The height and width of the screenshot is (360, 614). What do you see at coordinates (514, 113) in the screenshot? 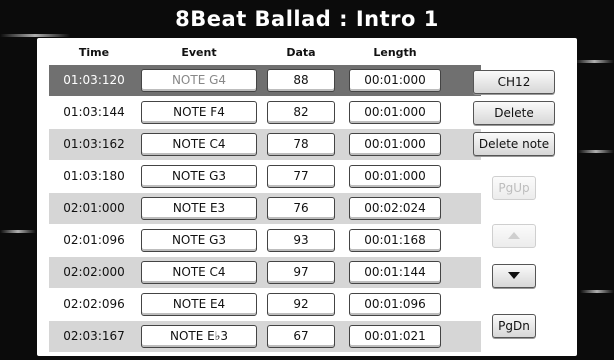
I see `delete-button: Delete` at bounding box center [514, 113].